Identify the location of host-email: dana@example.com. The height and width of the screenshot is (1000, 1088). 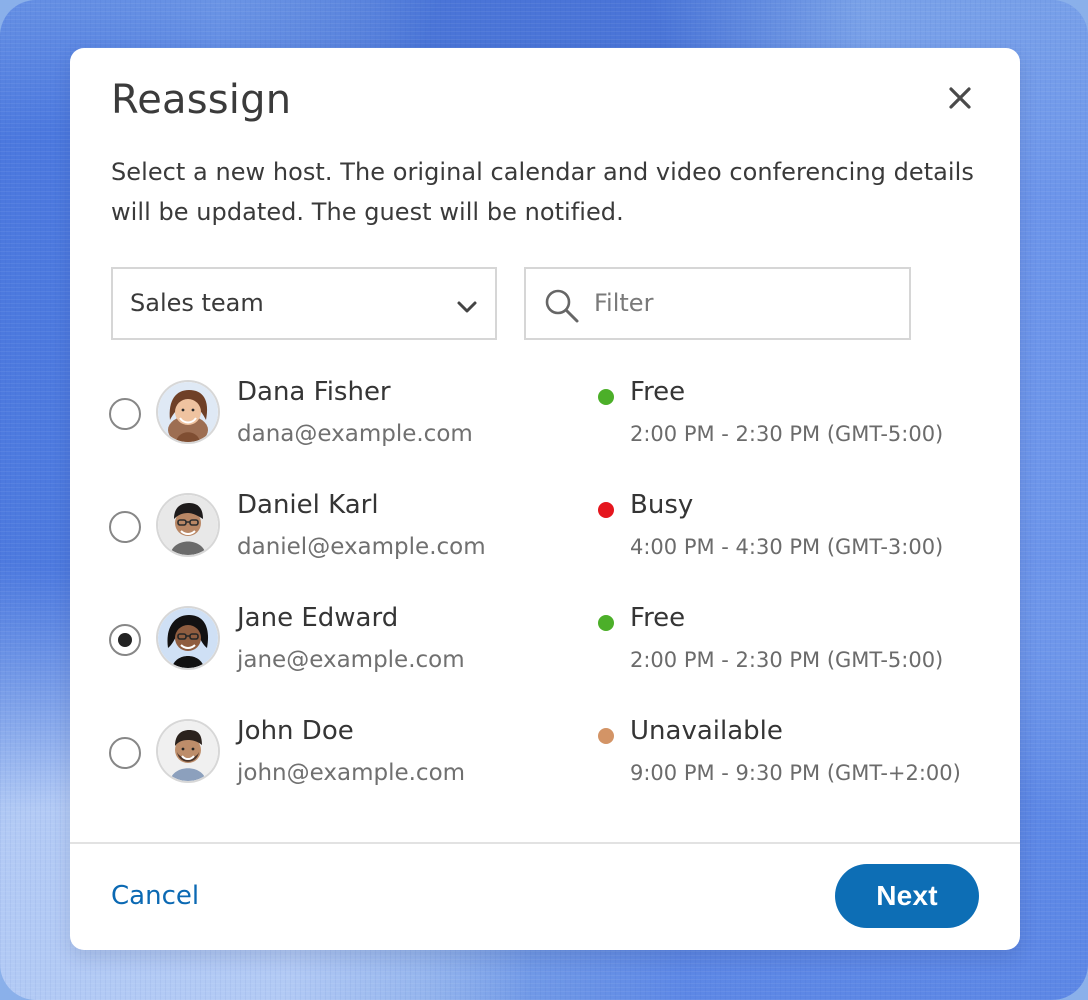
(355, 434).